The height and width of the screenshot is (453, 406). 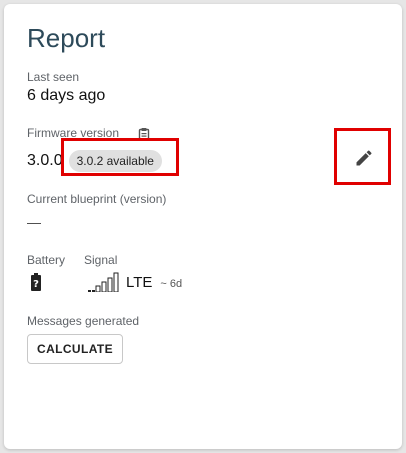 I want to click on firmware-available-chip: 3.0.2 available, so click(x=115, y=161).